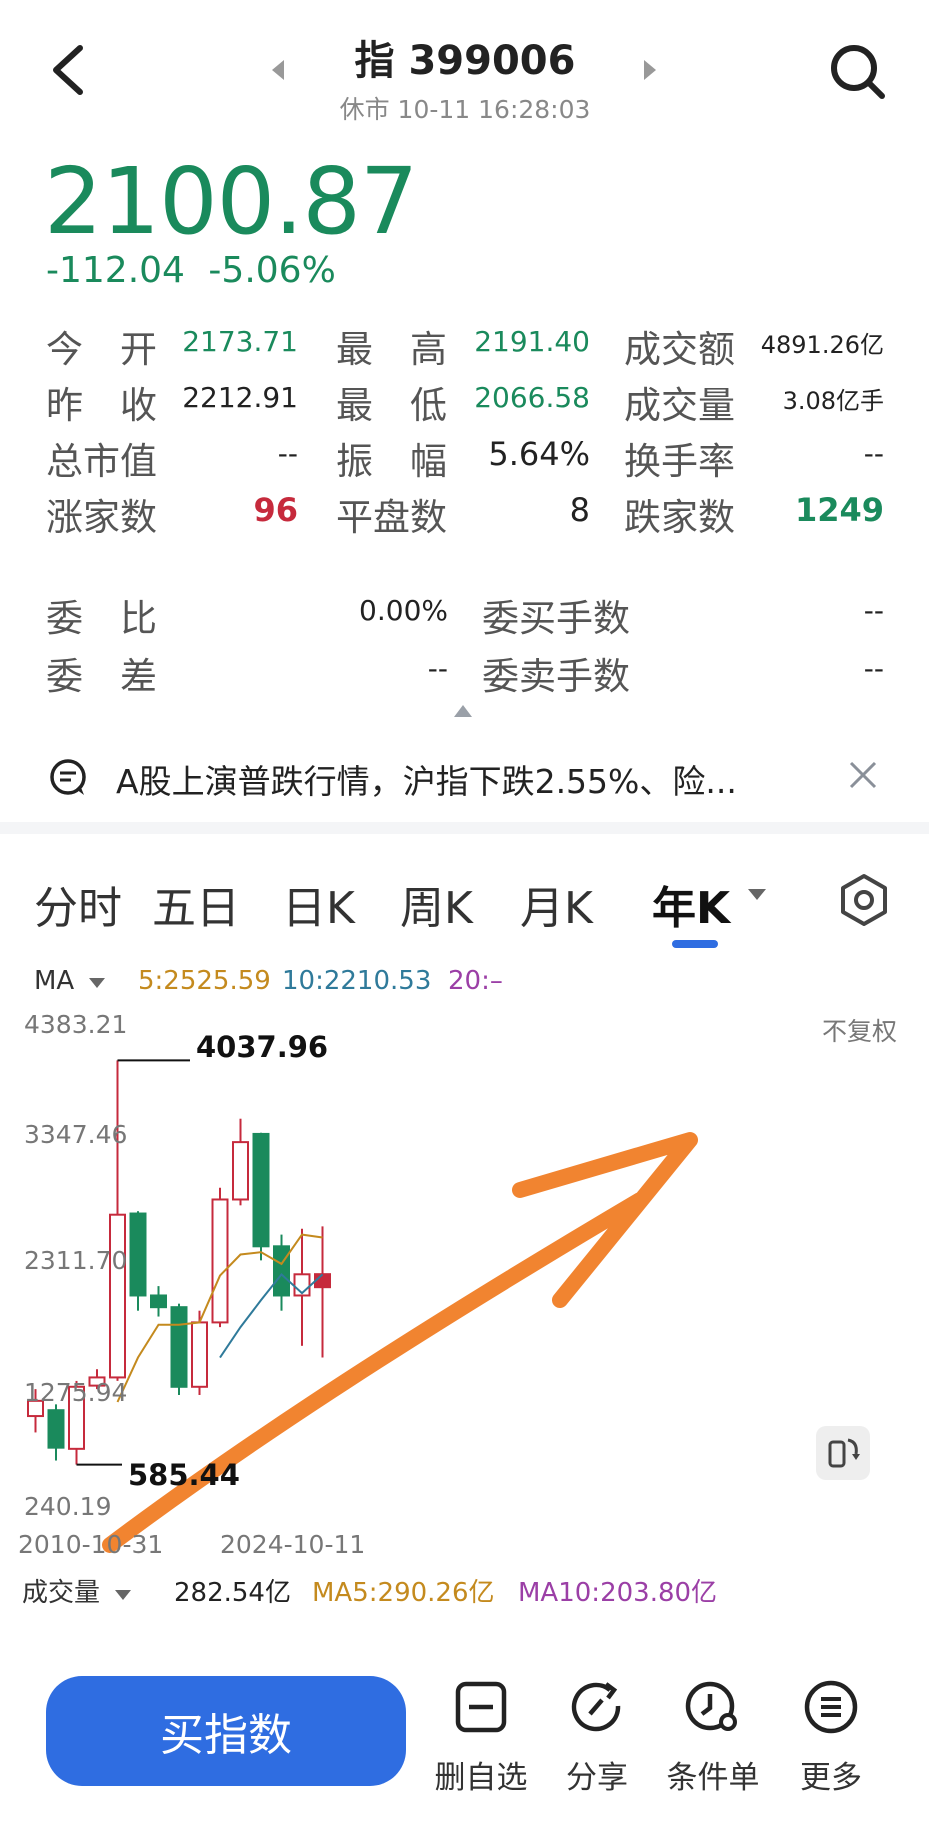 The width and height of the screenshot is (929, 1825). Describe the element at coordinates (61, 1593) in the screenshot. I see `volume-label: 成交量` at that location.